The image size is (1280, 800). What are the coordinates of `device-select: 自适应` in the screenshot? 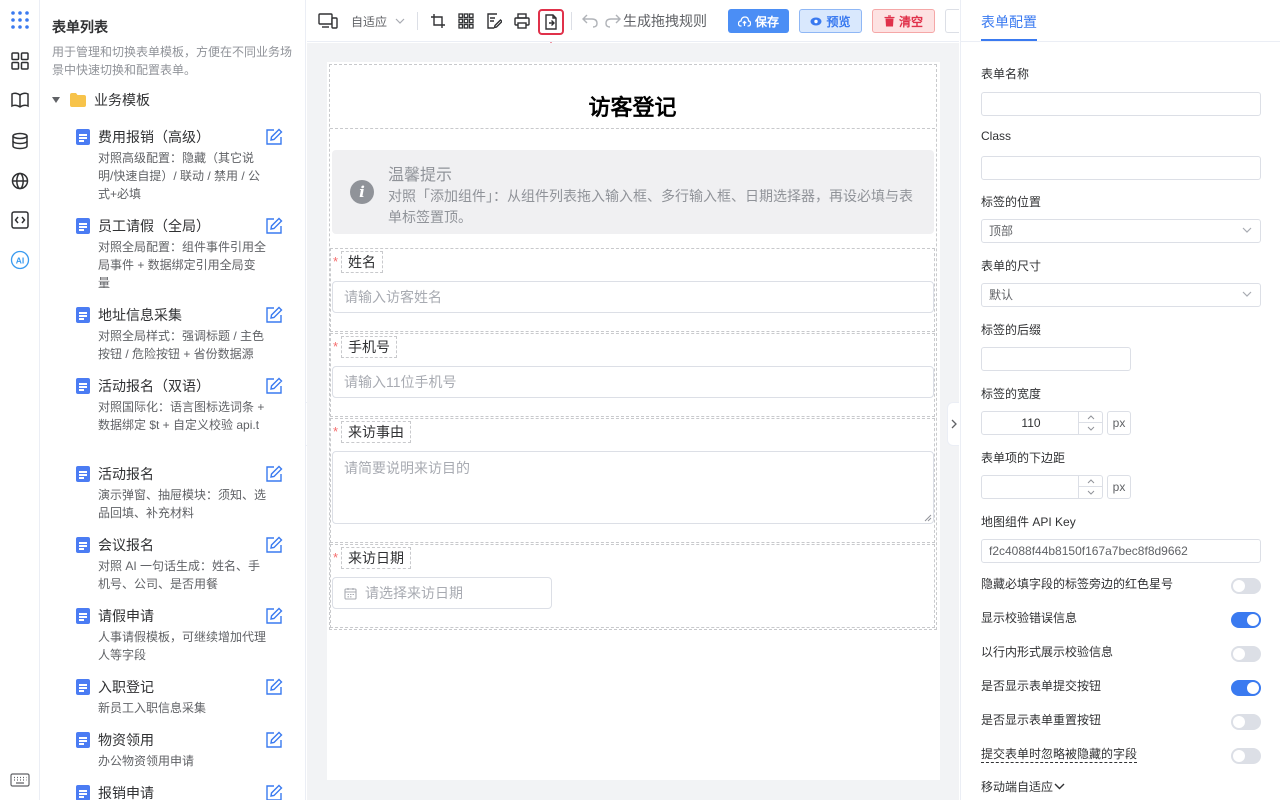 It's located at (378, 21).